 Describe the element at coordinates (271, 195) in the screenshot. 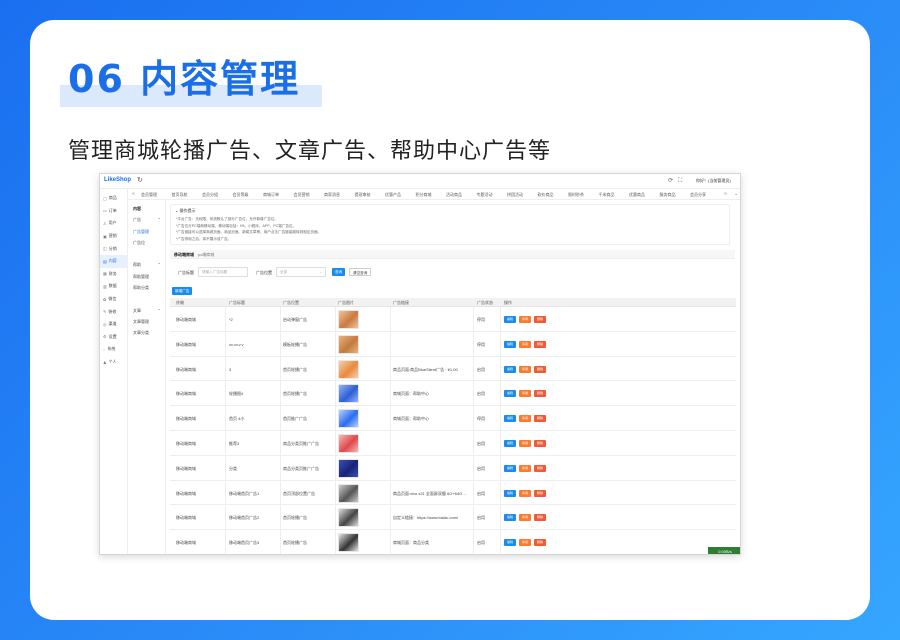

I see `history-tab: 商城订单` at that location.